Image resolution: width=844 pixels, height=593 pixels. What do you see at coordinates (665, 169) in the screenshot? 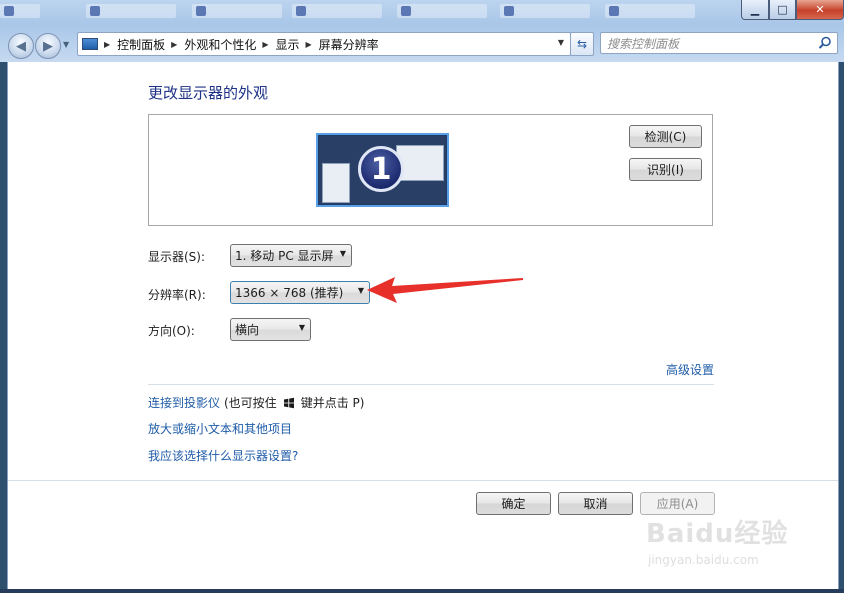
I see `identify-button: 识别(I)` at bounding box center [665, 169].